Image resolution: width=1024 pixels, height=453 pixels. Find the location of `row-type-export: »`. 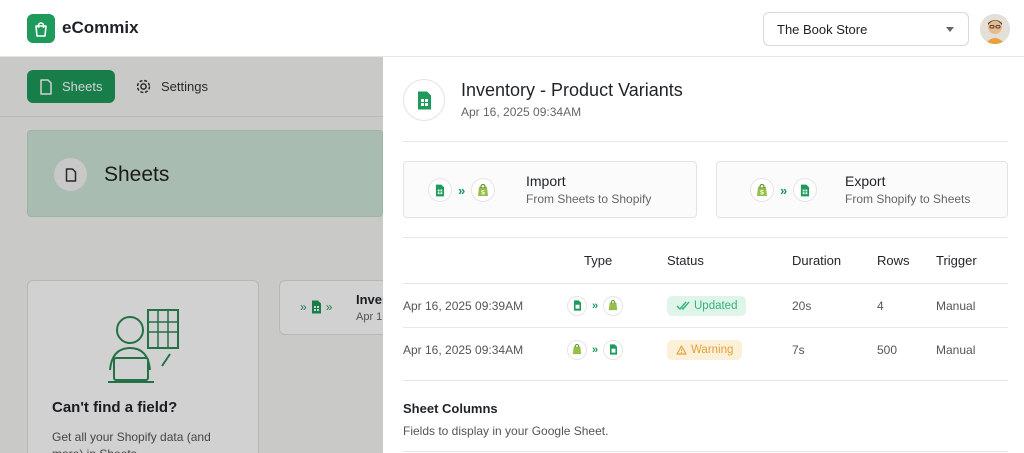

row-type-export: » is located at coordinates (595, 349).